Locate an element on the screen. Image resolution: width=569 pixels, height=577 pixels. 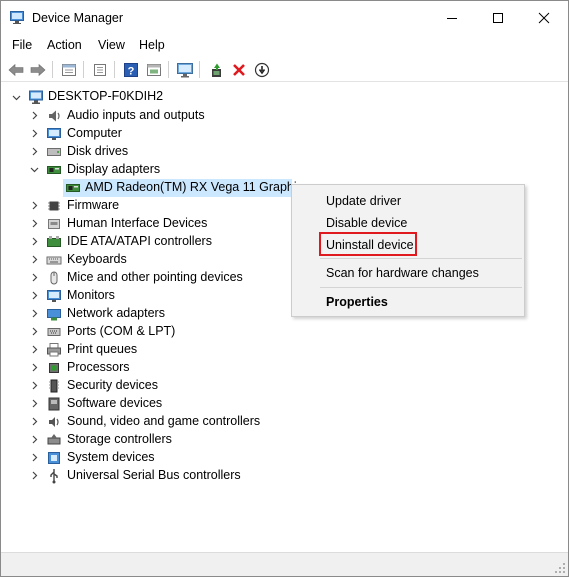
tree-category-label: Sound, video and game controllers is located at coordinates (163, 421).